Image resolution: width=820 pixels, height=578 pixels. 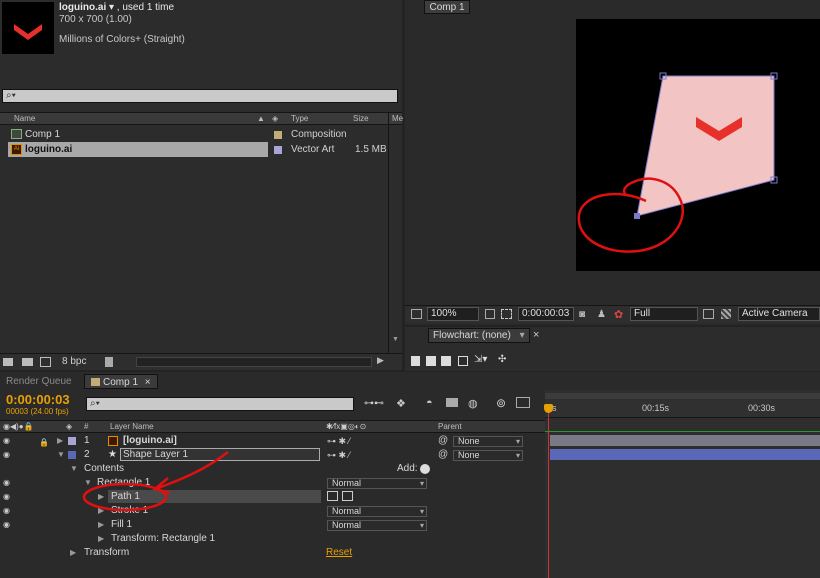 What do you see at coordinates (601, 314) in the screenshot?
I see `show-snapshot-icon: ♟` at bounding box center [601, 314].